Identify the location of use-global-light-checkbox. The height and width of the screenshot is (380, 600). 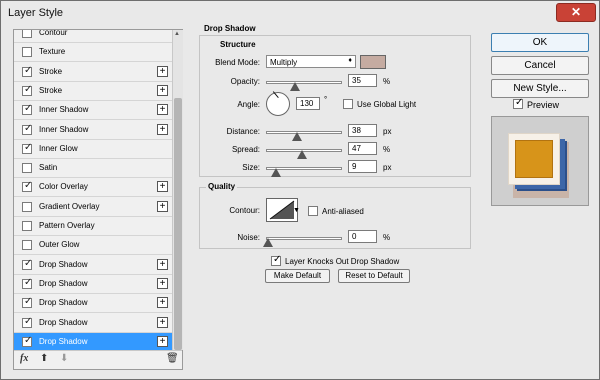
(348, 104).